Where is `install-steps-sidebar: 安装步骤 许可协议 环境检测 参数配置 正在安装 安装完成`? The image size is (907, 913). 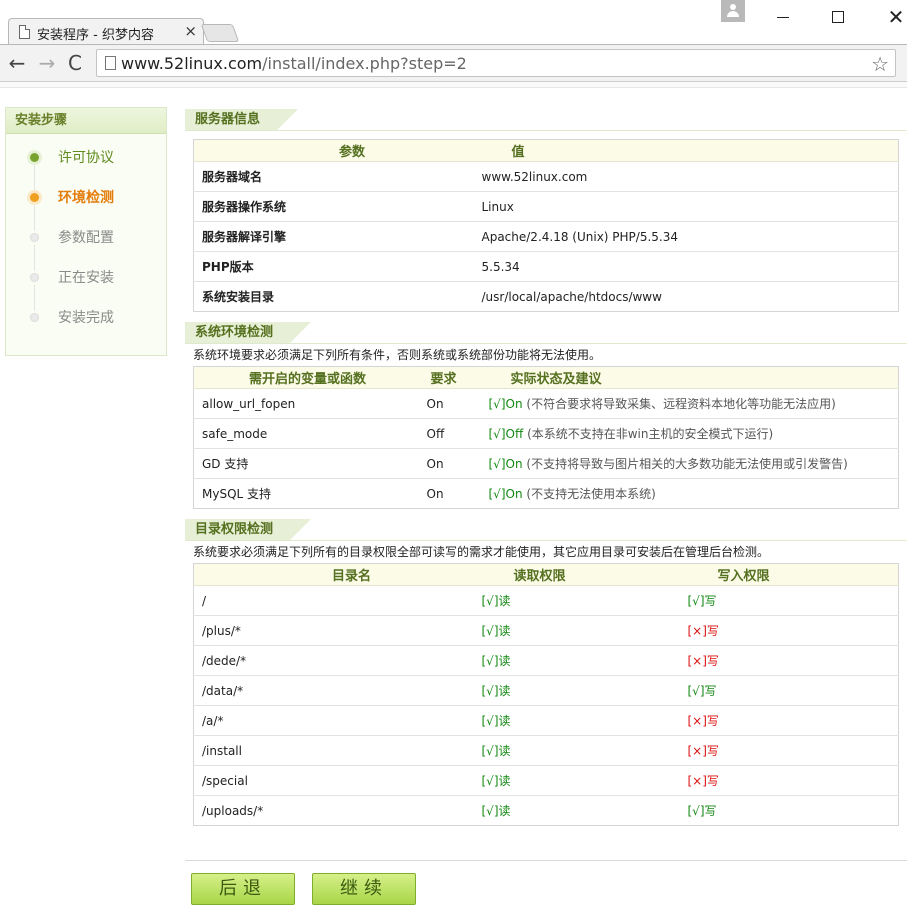 install-steps-sidebar: 安装步骤 许可协议 环境检测 参数配置 正在安装 安装完成 is located at coordinates (86, 231).